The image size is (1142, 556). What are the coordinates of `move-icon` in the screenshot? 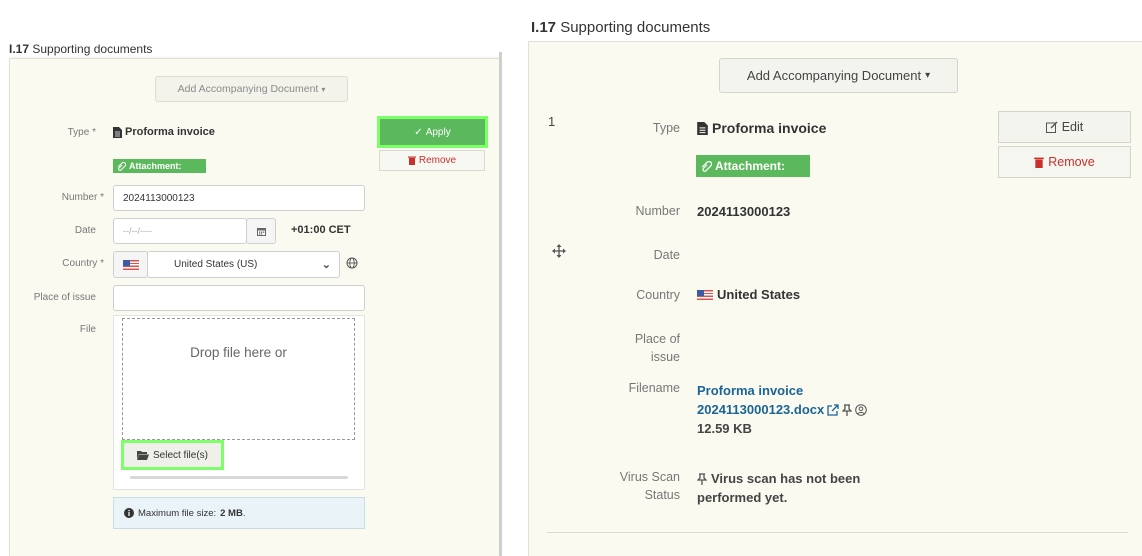 It's located at (559, 251).